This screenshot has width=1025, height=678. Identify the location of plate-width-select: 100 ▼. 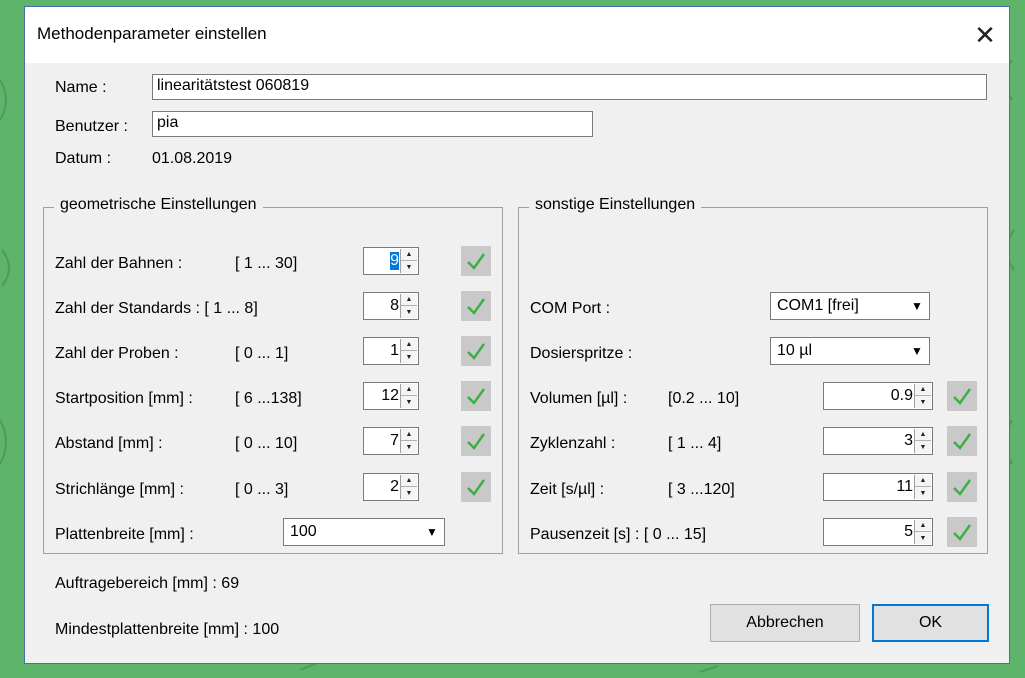
(364, 532).